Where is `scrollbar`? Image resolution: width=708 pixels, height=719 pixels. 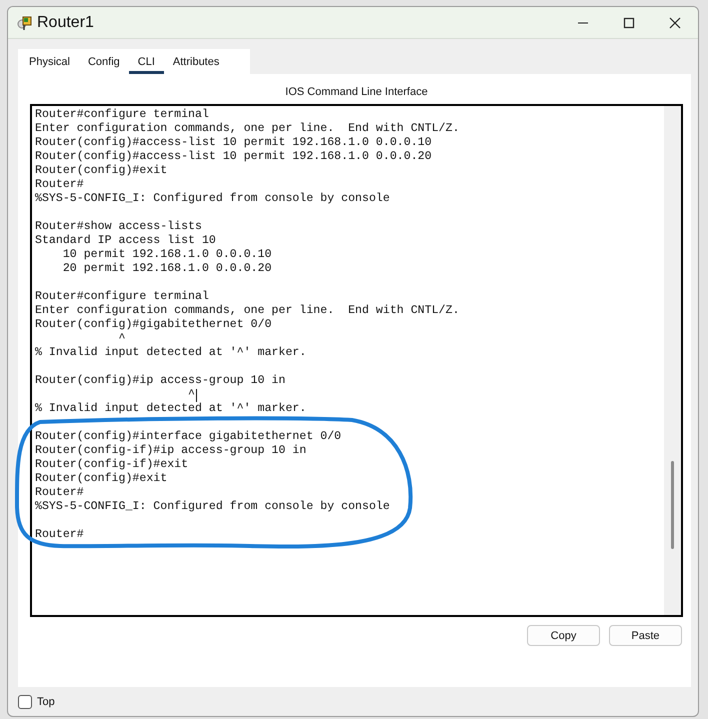 scrollbar is located at coordinates (672, 360).